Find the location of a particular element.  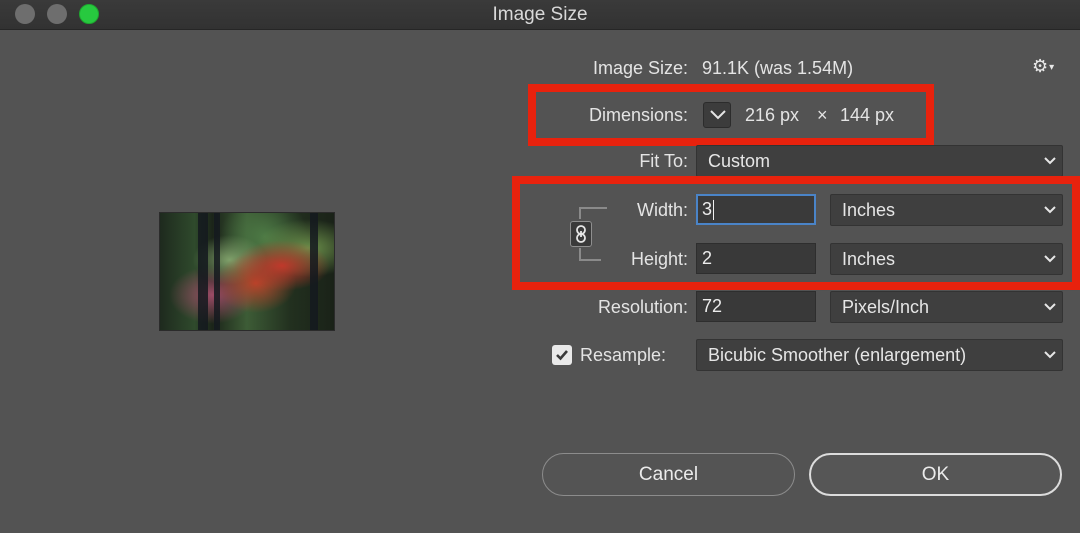

checkmark-icon is located at coordinates (562, 355).